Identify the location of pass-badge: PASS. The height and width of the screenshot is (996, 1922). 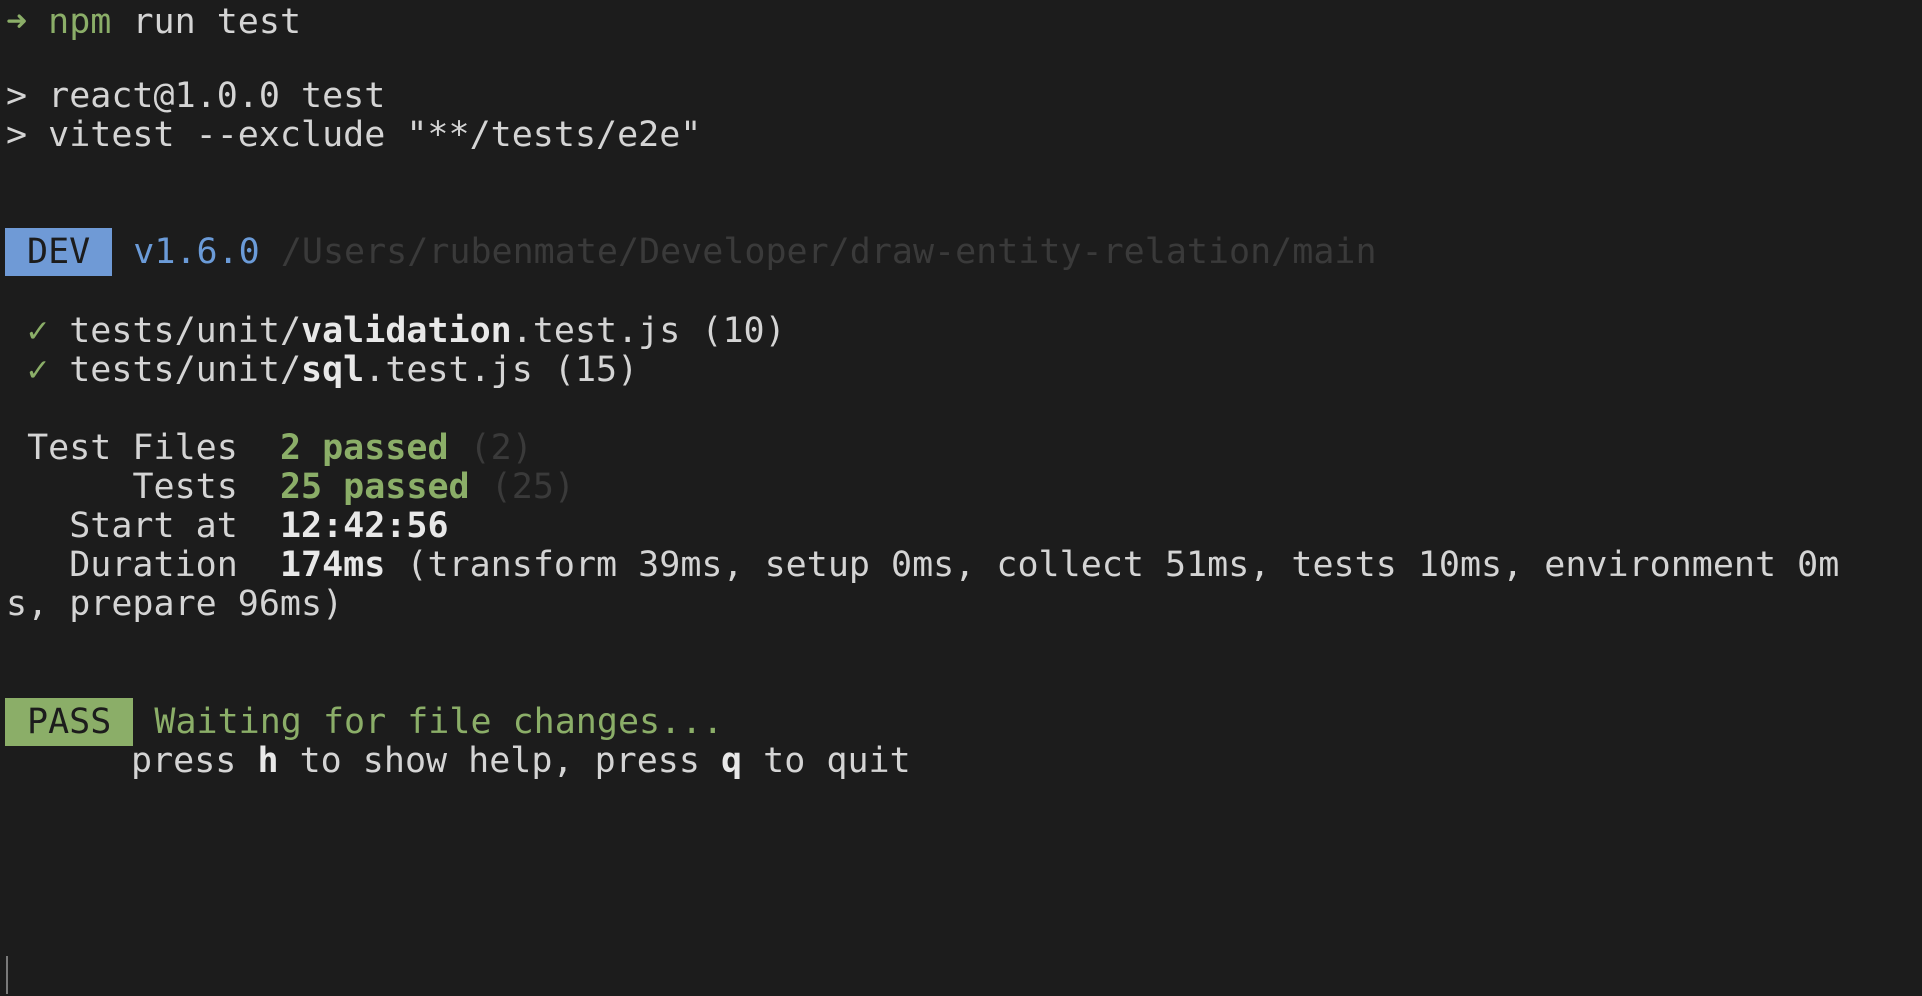
(69, 722).